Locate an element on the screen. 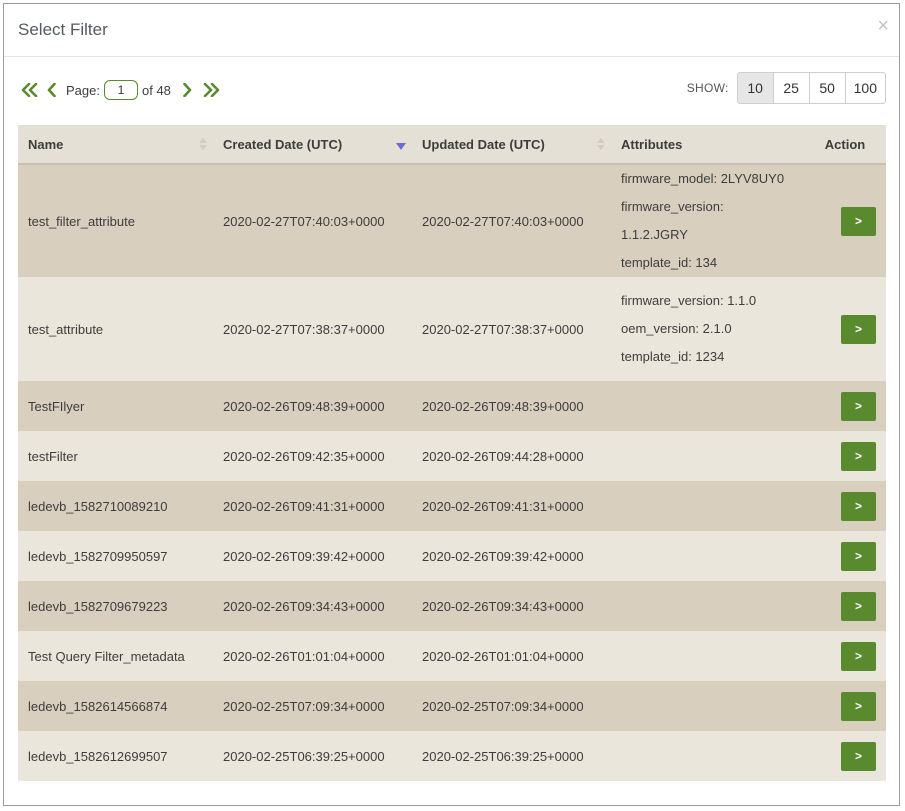 This screenshot has width=905, height=811. sort-descending-icon is located at coordinates (401, 146).